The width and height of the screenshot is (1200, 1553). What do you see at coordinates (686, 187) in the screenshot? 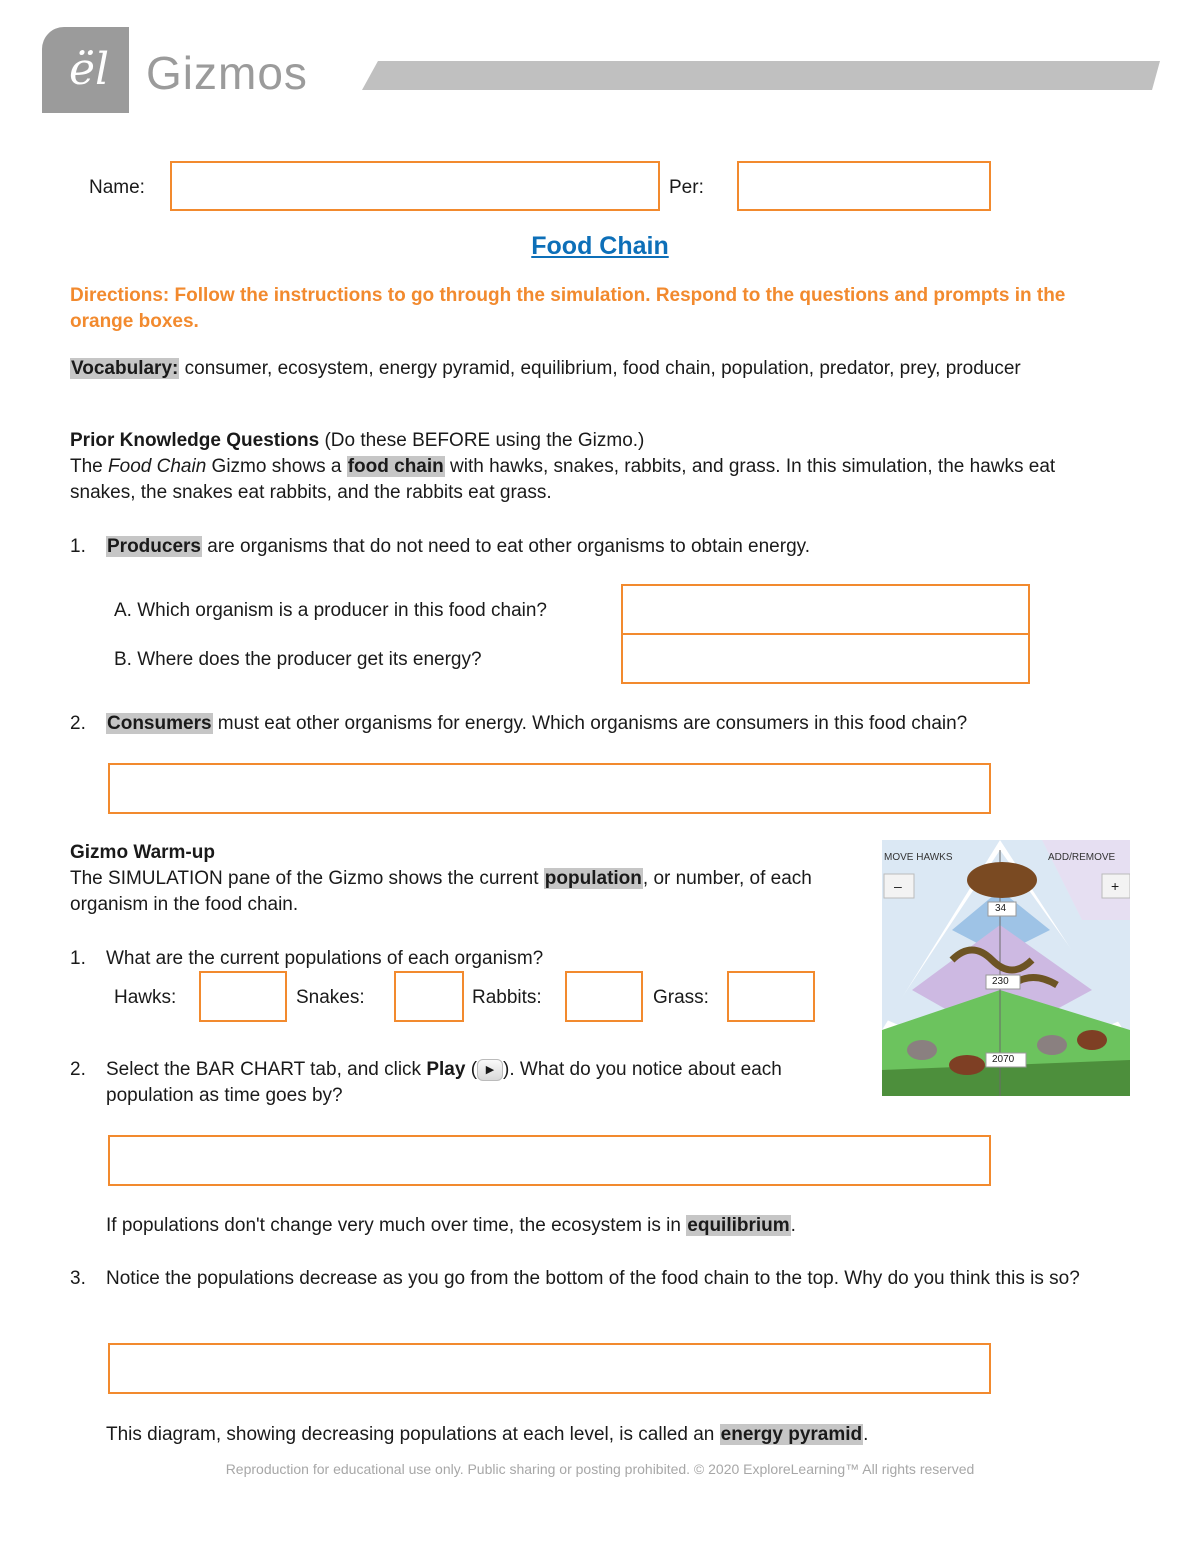
I see `period-label: Per:` at bounding box center [686, 187].